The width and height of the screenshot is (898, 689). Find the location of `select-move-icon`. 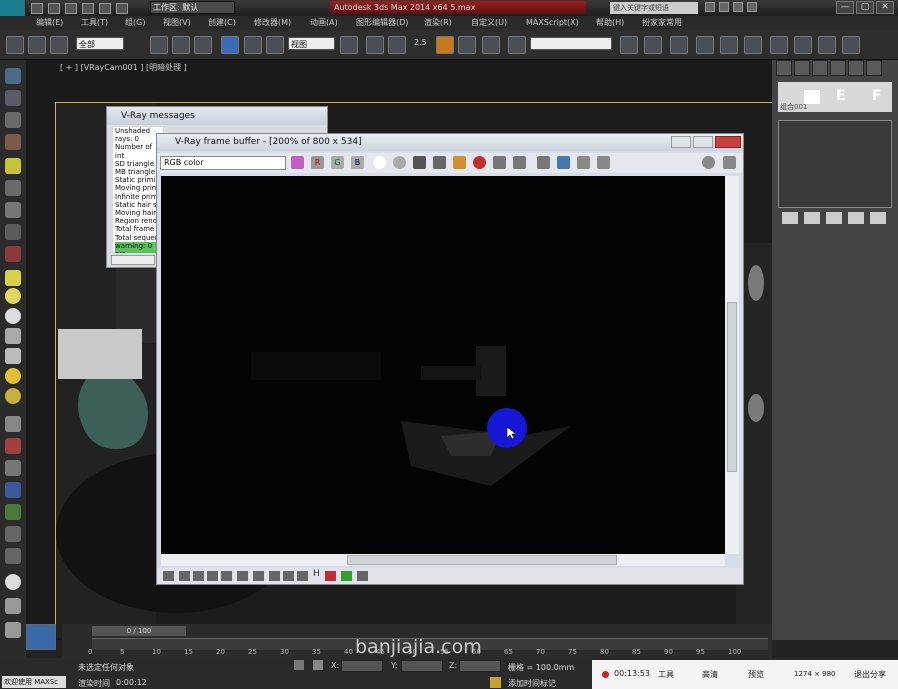

select-move-icon is located at coordinates (230, 45).